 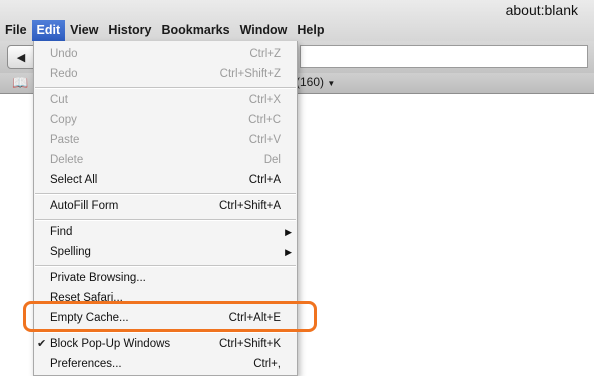 What do you see at coordinates (254, 318) in the screenshot?
I see `menu-item-shortcut: Ctrl+Alt+E` at bounding box center [254, 318].